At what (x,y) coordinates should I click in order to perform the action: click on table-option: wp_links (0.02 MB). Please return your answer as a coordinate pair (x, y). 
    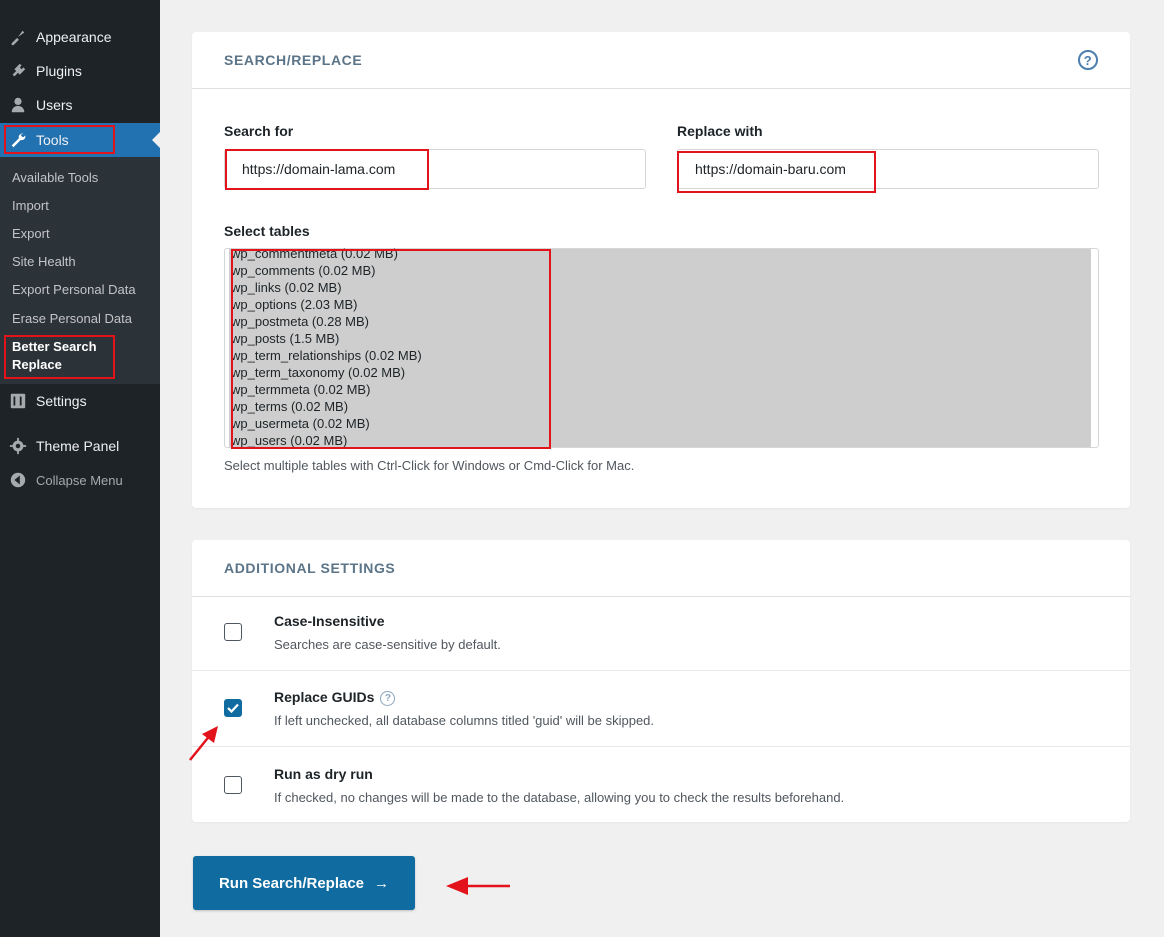
    Looking at the image, I should click on (286, 287).